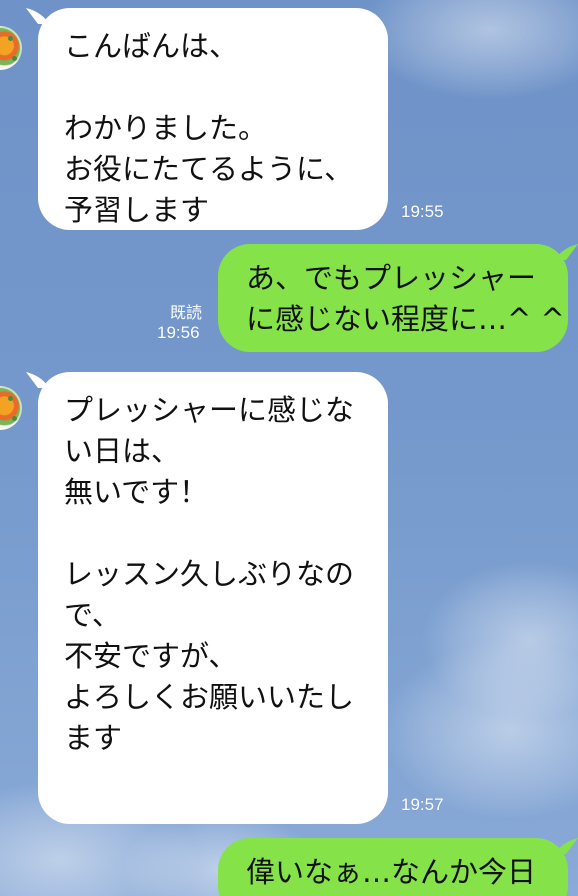 The width and height of the screenshot is (578, 896). I want to click on message-timestamp: 19:55, so click(422, 211).